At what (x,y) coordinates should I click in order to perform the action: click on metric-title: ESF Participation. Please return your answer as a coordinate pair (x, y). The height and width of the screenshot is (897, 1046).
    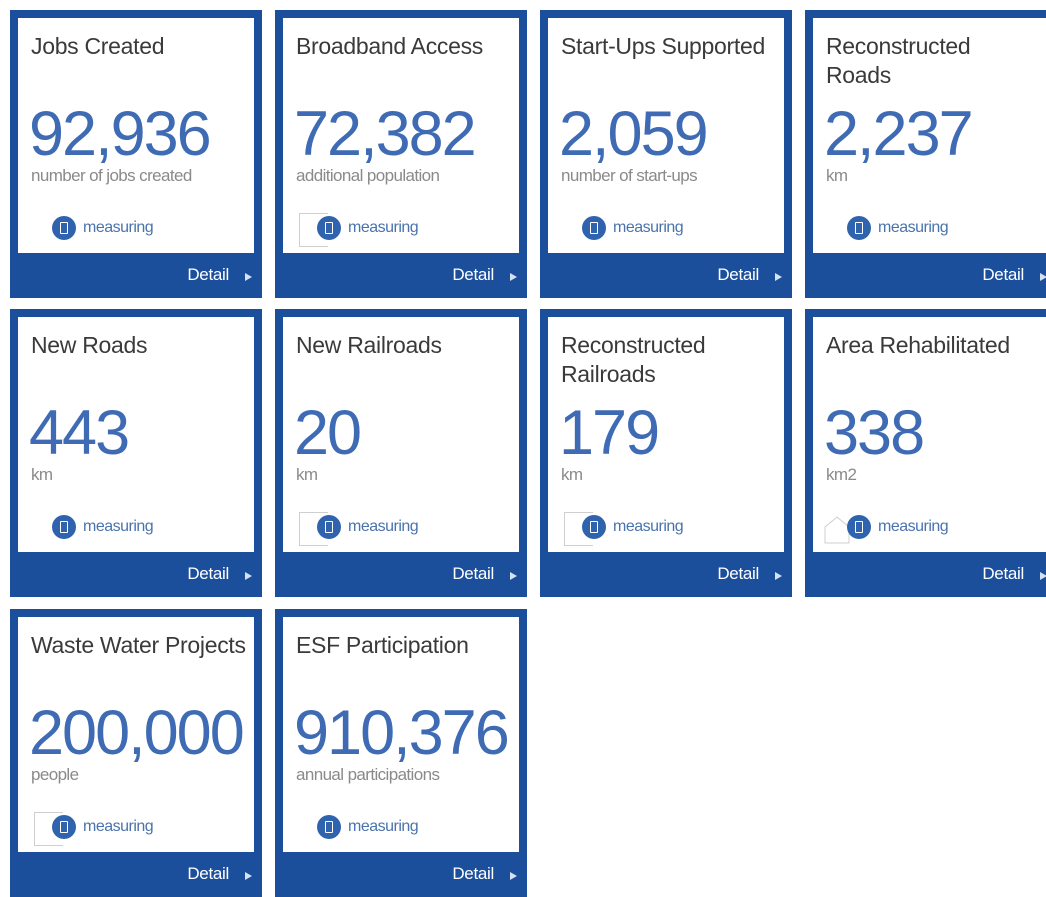
    Looking at the image, I should click on (382, 645).